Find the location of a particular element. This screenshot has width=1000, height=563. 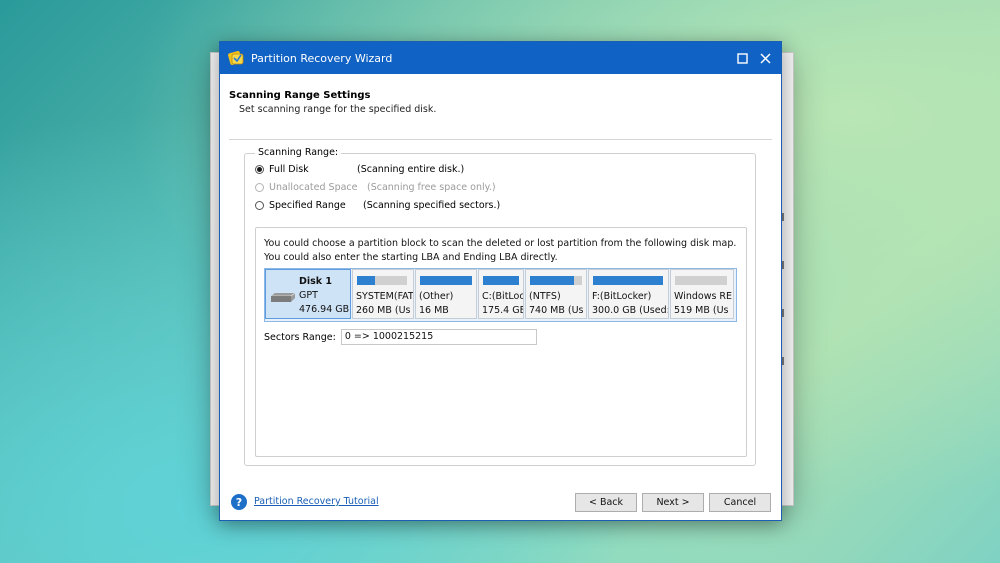

partition-block: (NTFS) 740 MB (Us is located at coordinates (556, 294).